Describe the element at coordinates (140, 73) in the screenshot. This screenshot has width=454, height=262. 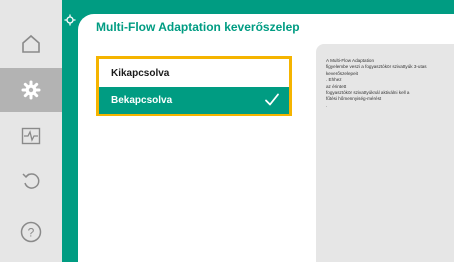
I see `option-off-label: Kikapcsolva` at that location.